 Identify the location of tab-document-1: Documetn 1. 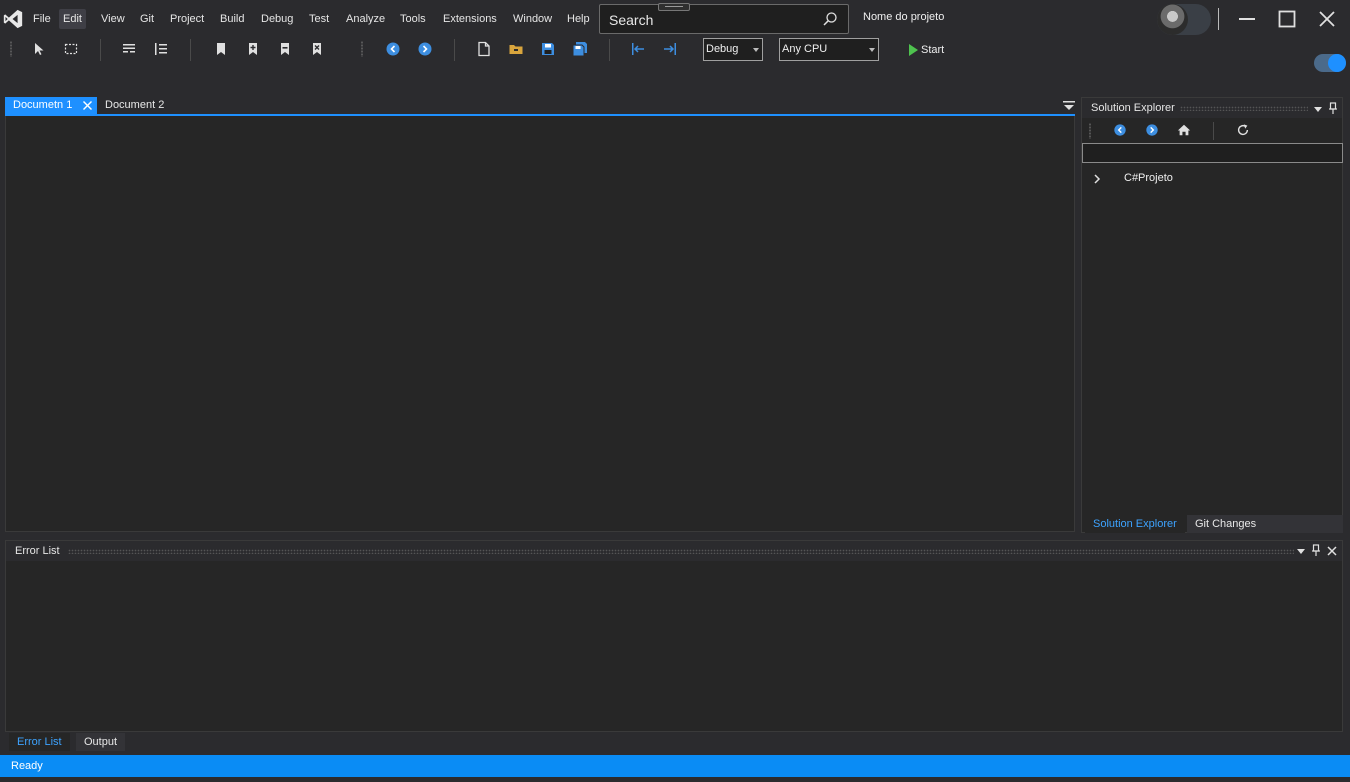
(51, 105).